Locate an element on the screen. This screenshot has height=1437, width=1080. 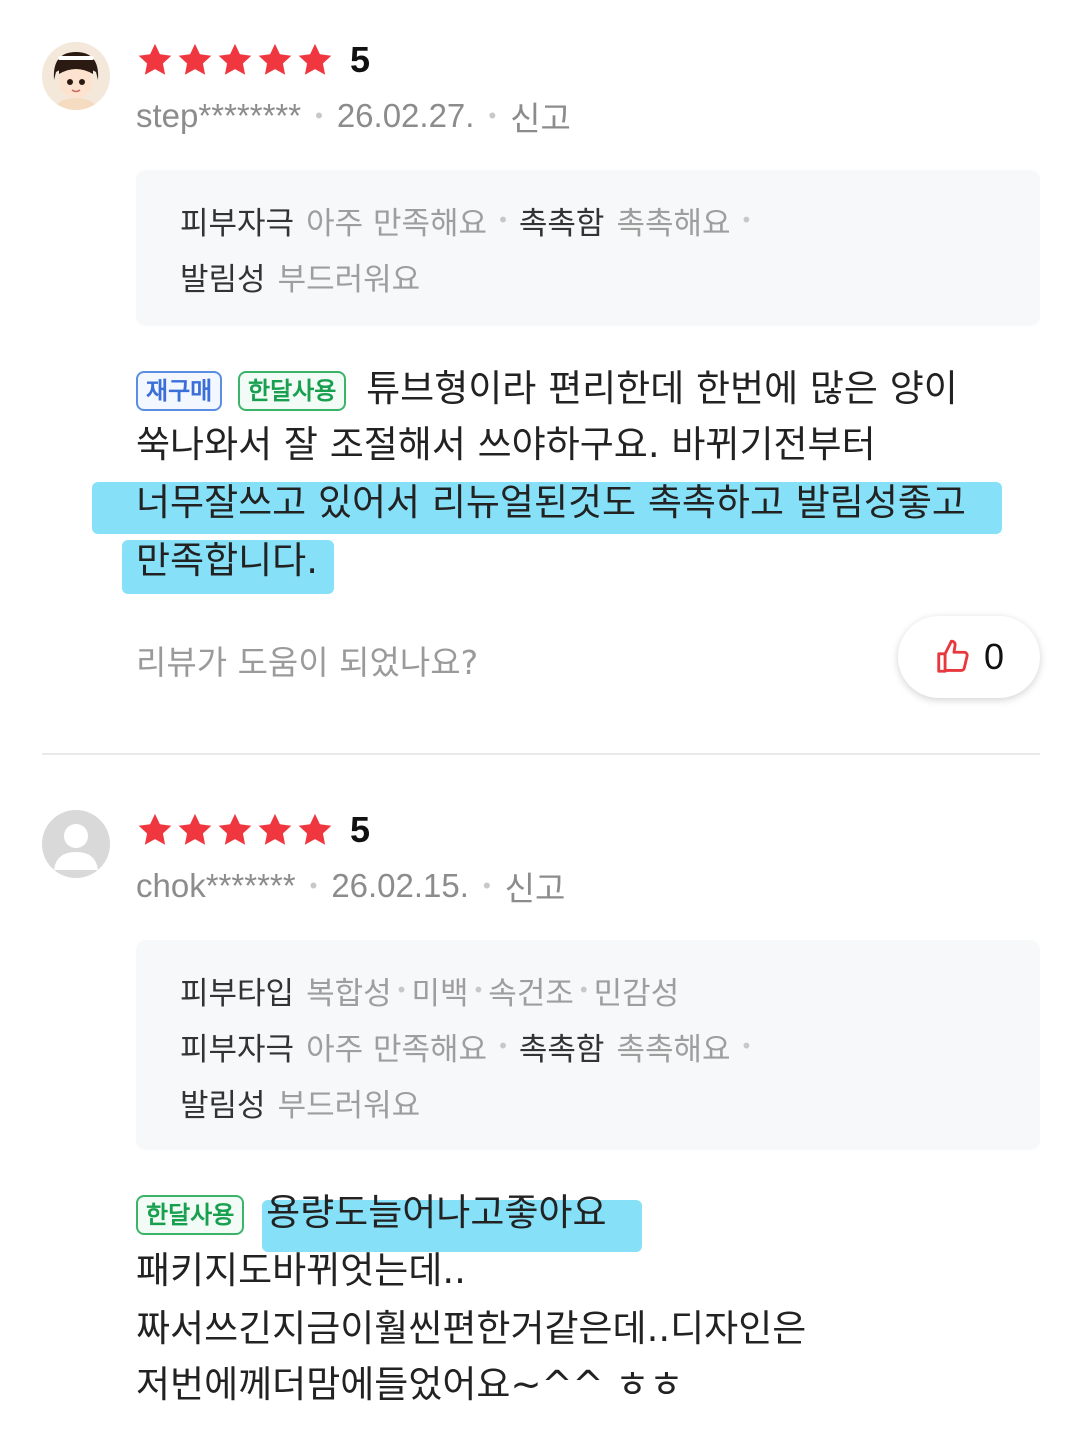
helpful-question: 리뷰가 도움이 되었나요? is located at coordinates (307, 662).